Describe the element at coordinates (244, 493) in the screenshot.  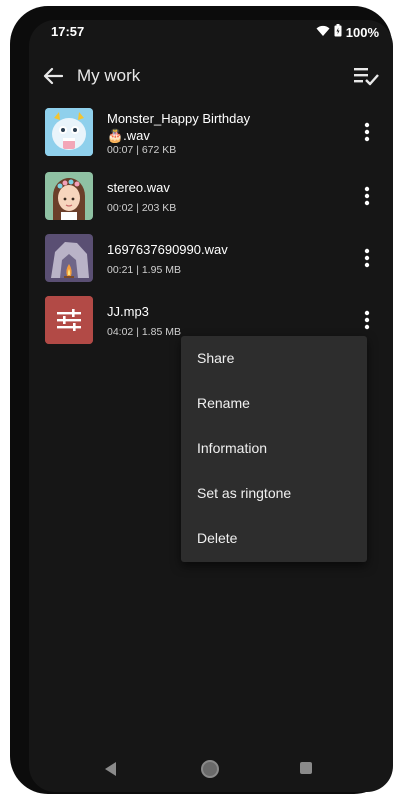
I see `menu-item-label: Set as ringtone` at that location.